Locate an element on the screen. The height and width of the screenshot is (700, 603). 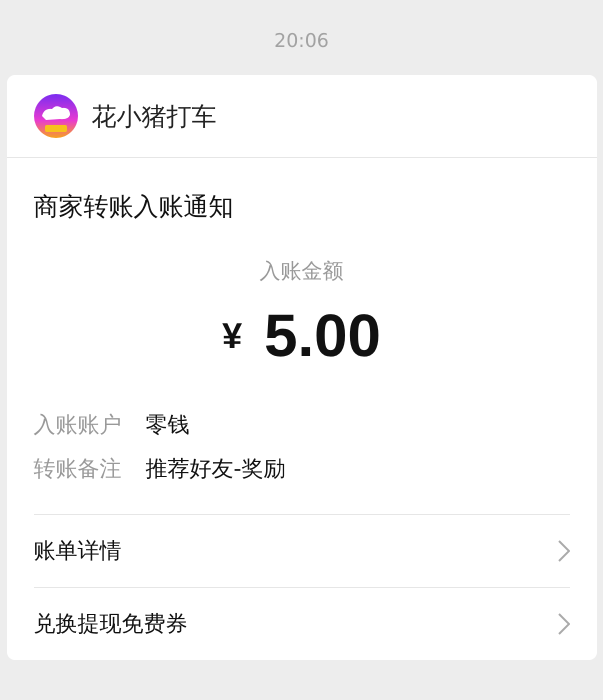
link-row: 账单详情 is located at coordinates (302, 550).